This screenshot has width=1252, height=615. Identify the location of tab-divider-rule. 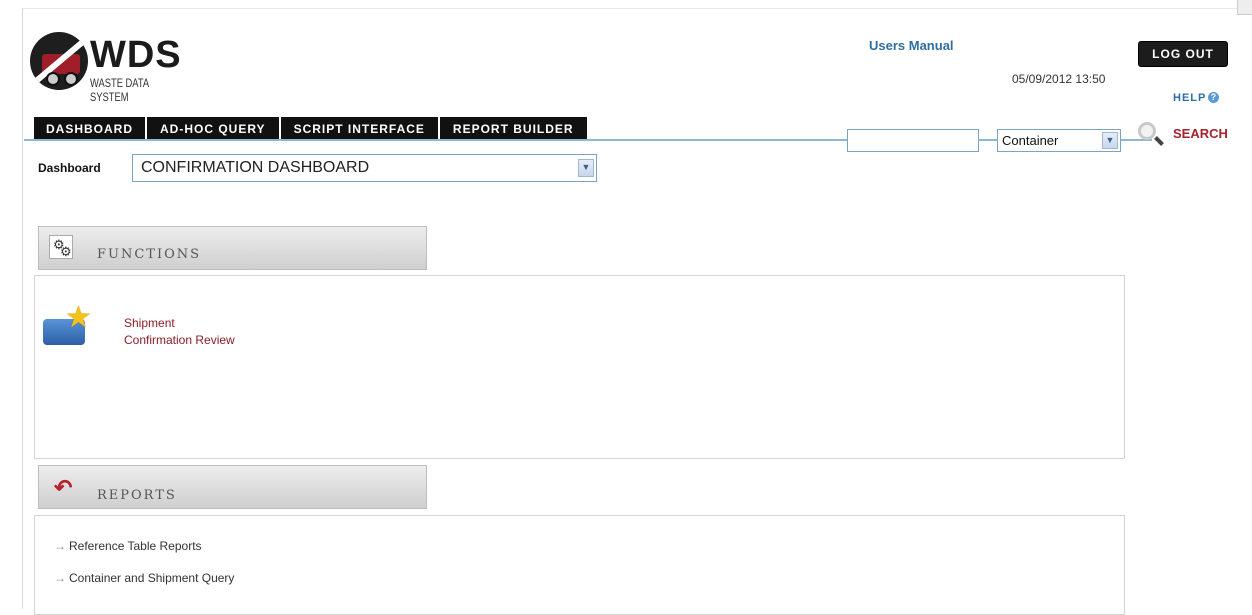
(588, 140).